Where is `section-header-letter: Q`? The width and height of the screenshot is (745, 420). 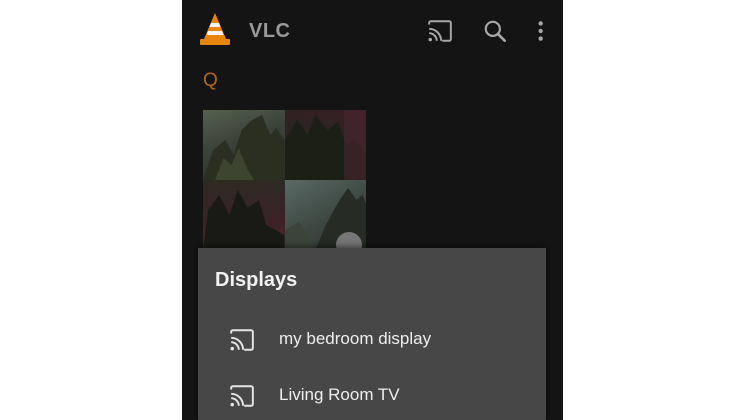
section-header-letter: Q is located at coordinates (210, 80).